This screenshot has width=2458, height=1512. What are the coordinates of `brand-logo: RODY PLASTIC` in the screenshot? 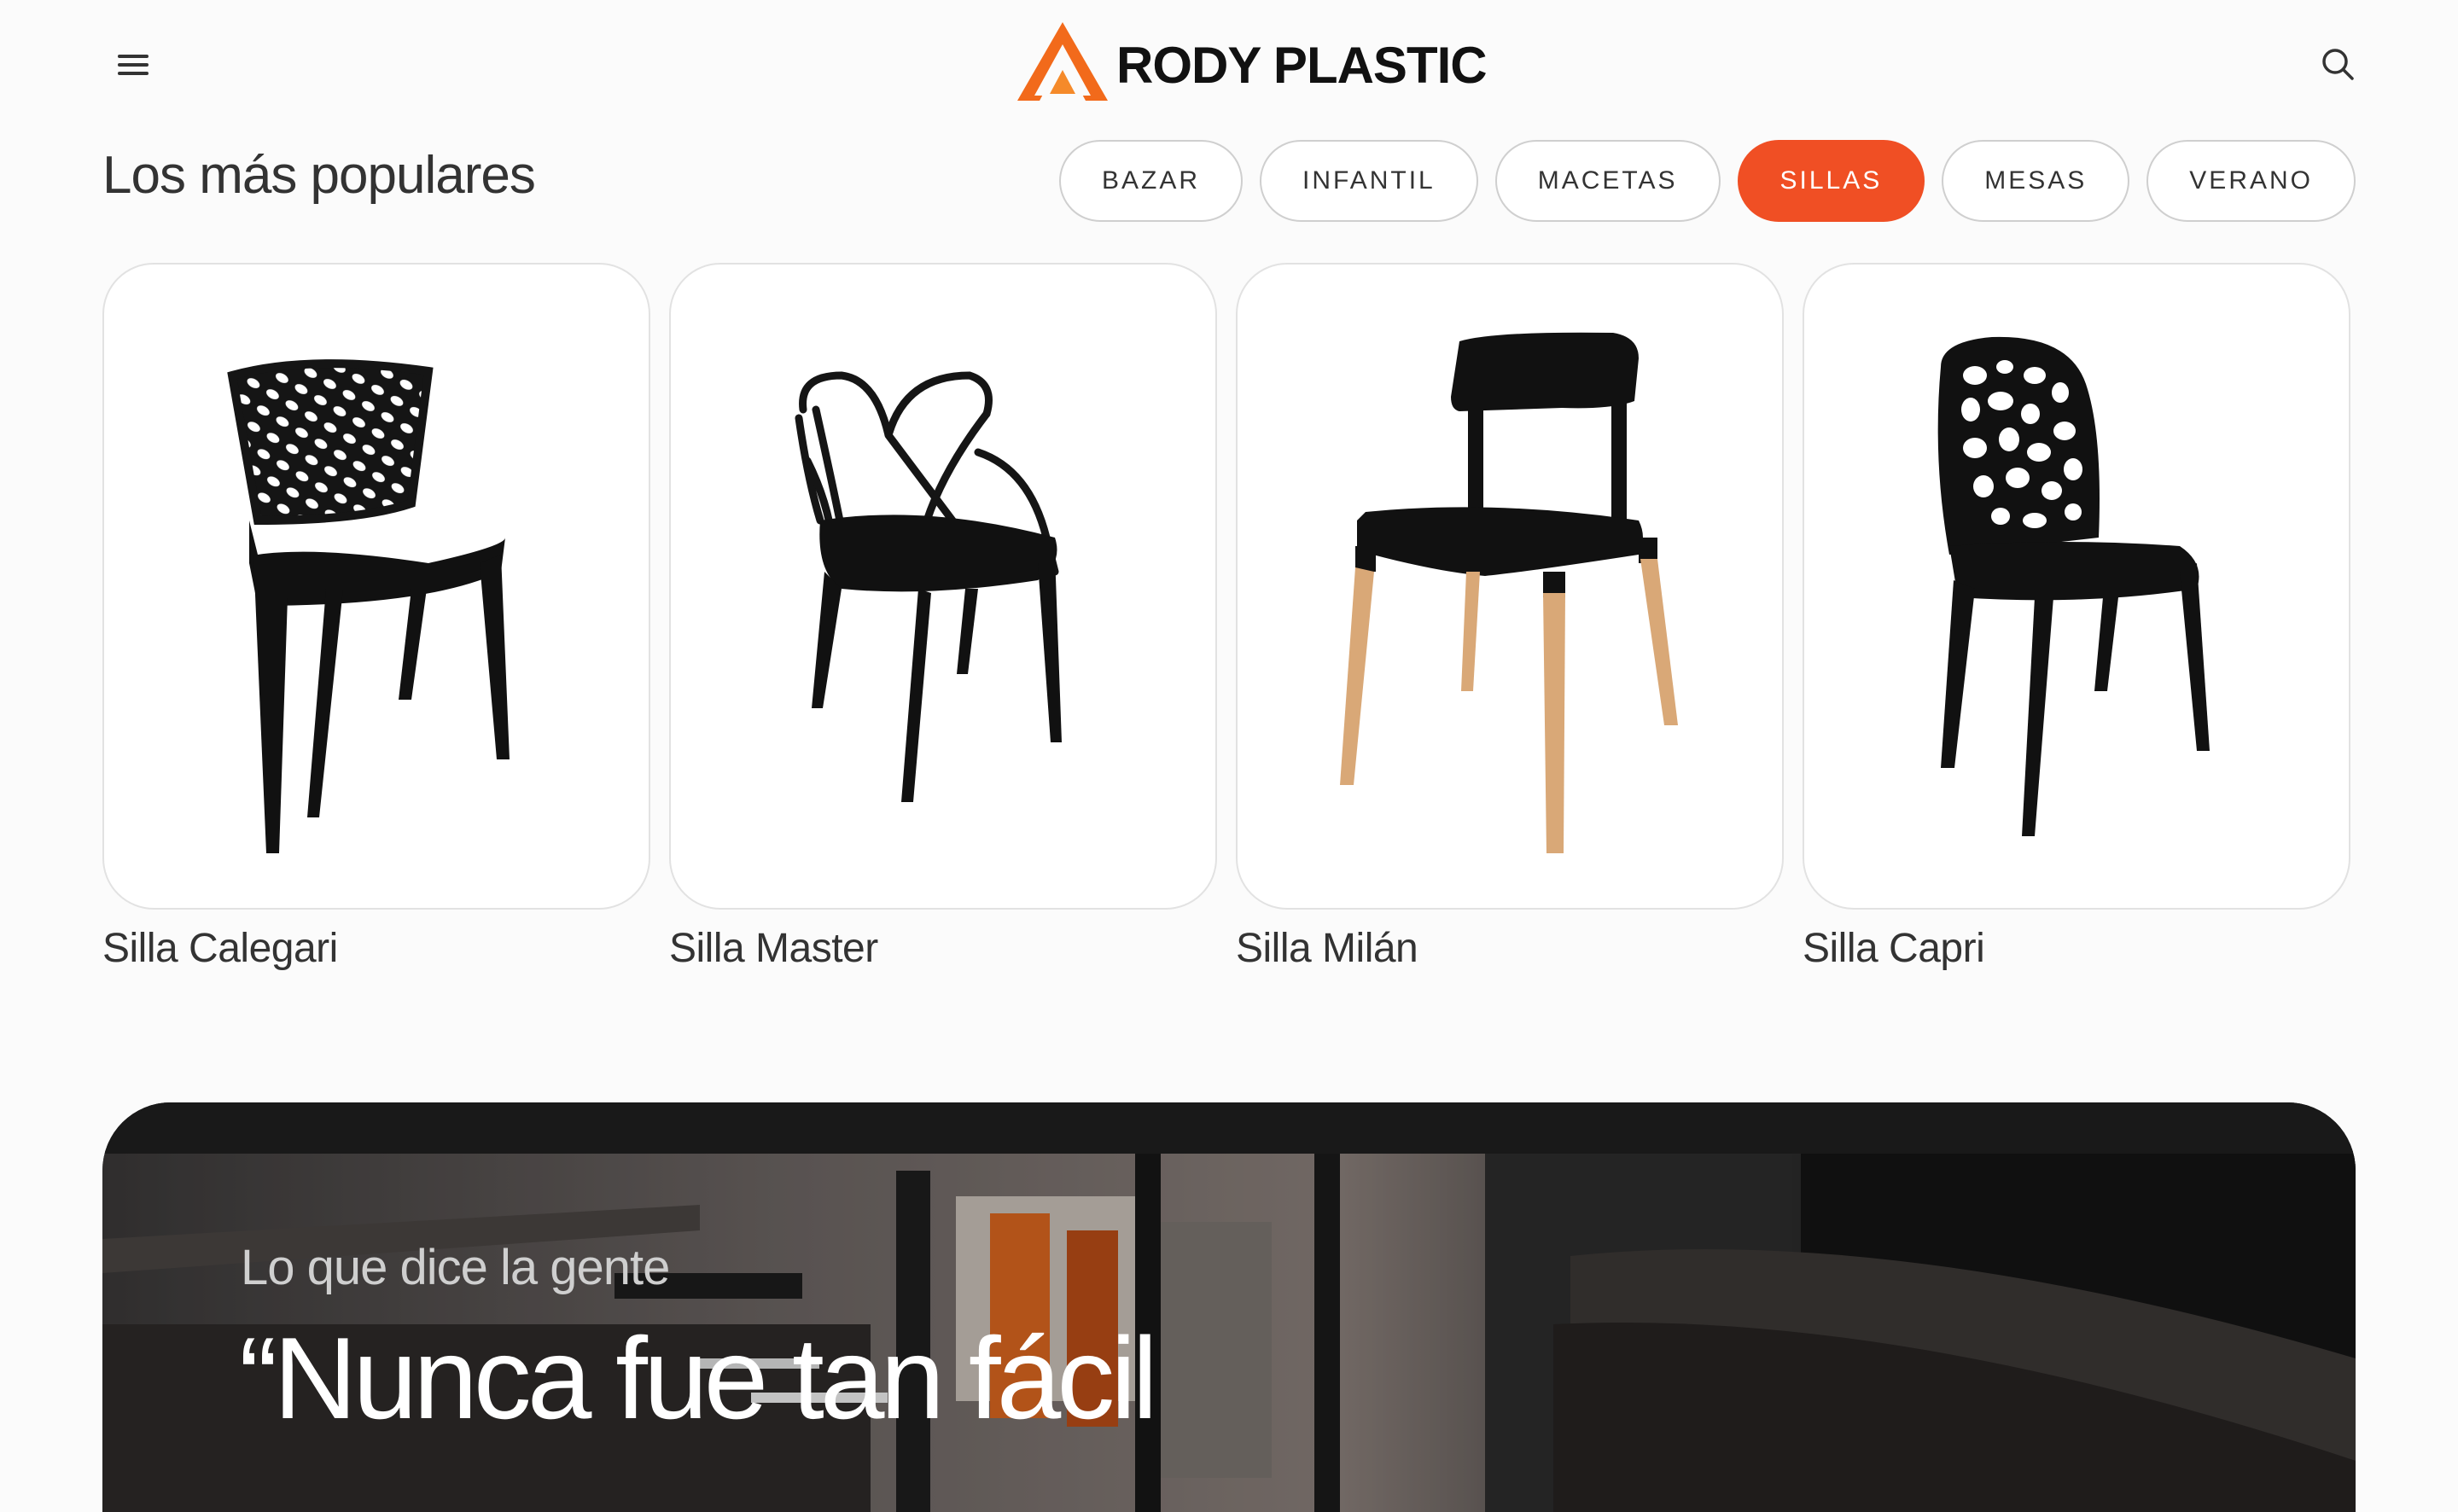 It's located at (1252, 61).